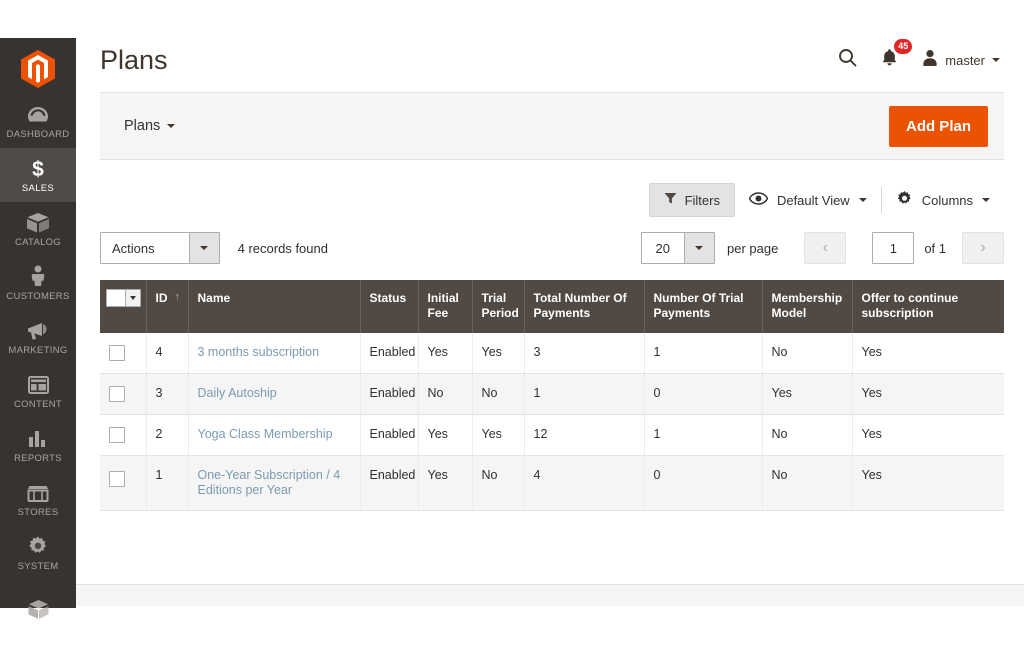 The image size is (1024, 650). What do you see at coordinates (445, 306) in the screenshot?
I see `column-header-initial-fee: Initial Fee` at bounding box center [445, 306].